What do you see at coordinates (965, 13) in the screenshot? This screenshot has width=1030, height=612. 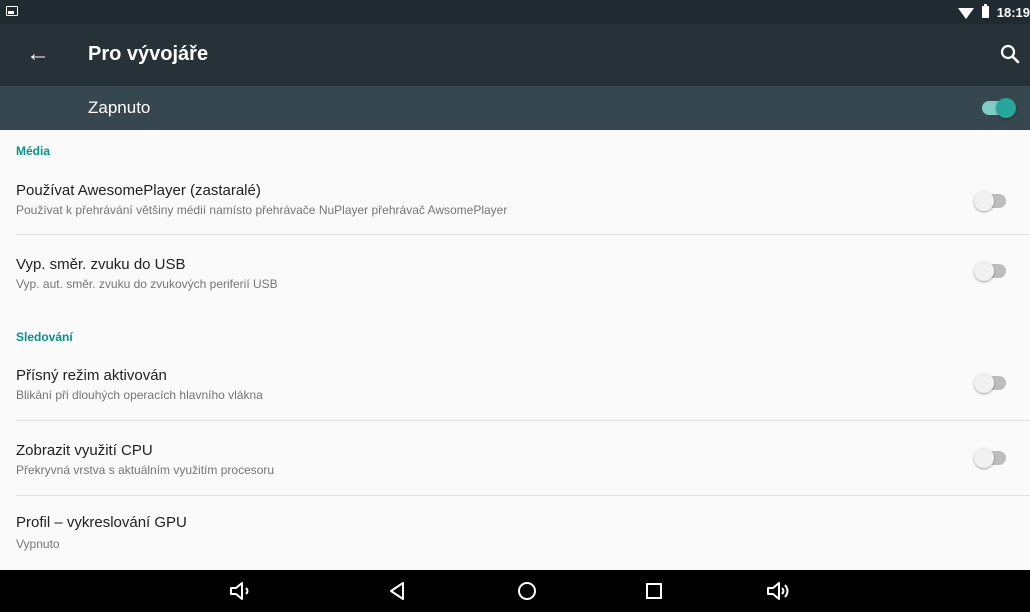 I see `wifi-icon` at bounding box center [965, 13].